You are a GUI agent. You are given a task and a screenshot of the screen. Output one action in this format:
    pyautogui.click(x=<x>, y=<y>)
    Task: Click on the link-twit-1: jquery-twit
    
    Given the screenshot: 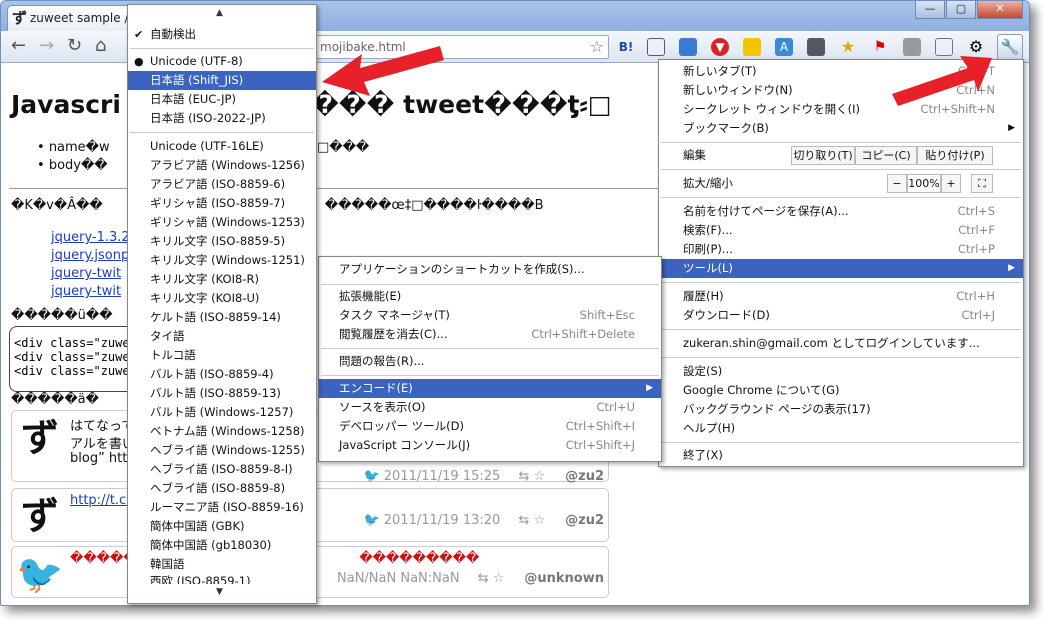 What is the action you would take?
    pyautogui.click(x=86, y=273)
    